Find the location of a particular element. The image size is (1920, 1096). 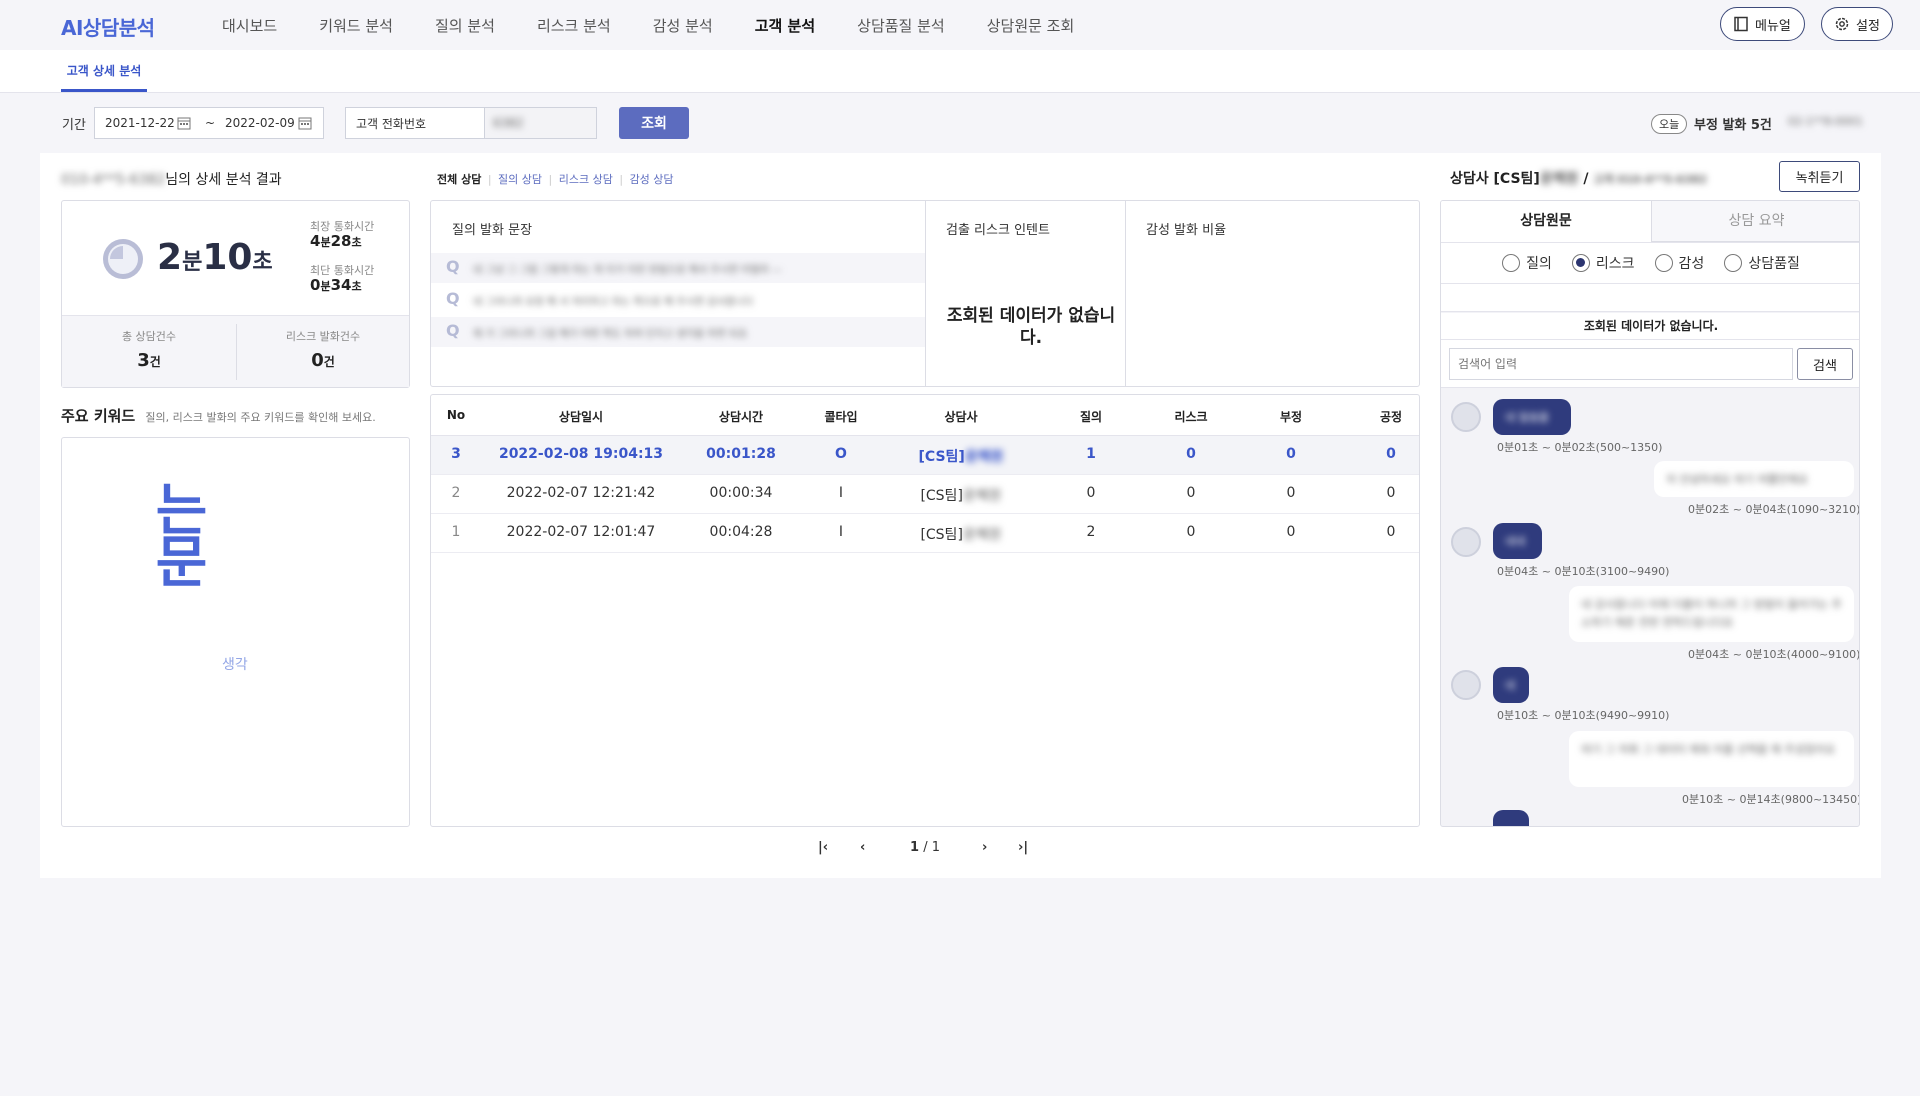

chat-message: 여기 그 처회 그 데이터 해줘 어줄 선택을 해 주셨잖아요 is located at coordinates (1711, 759).